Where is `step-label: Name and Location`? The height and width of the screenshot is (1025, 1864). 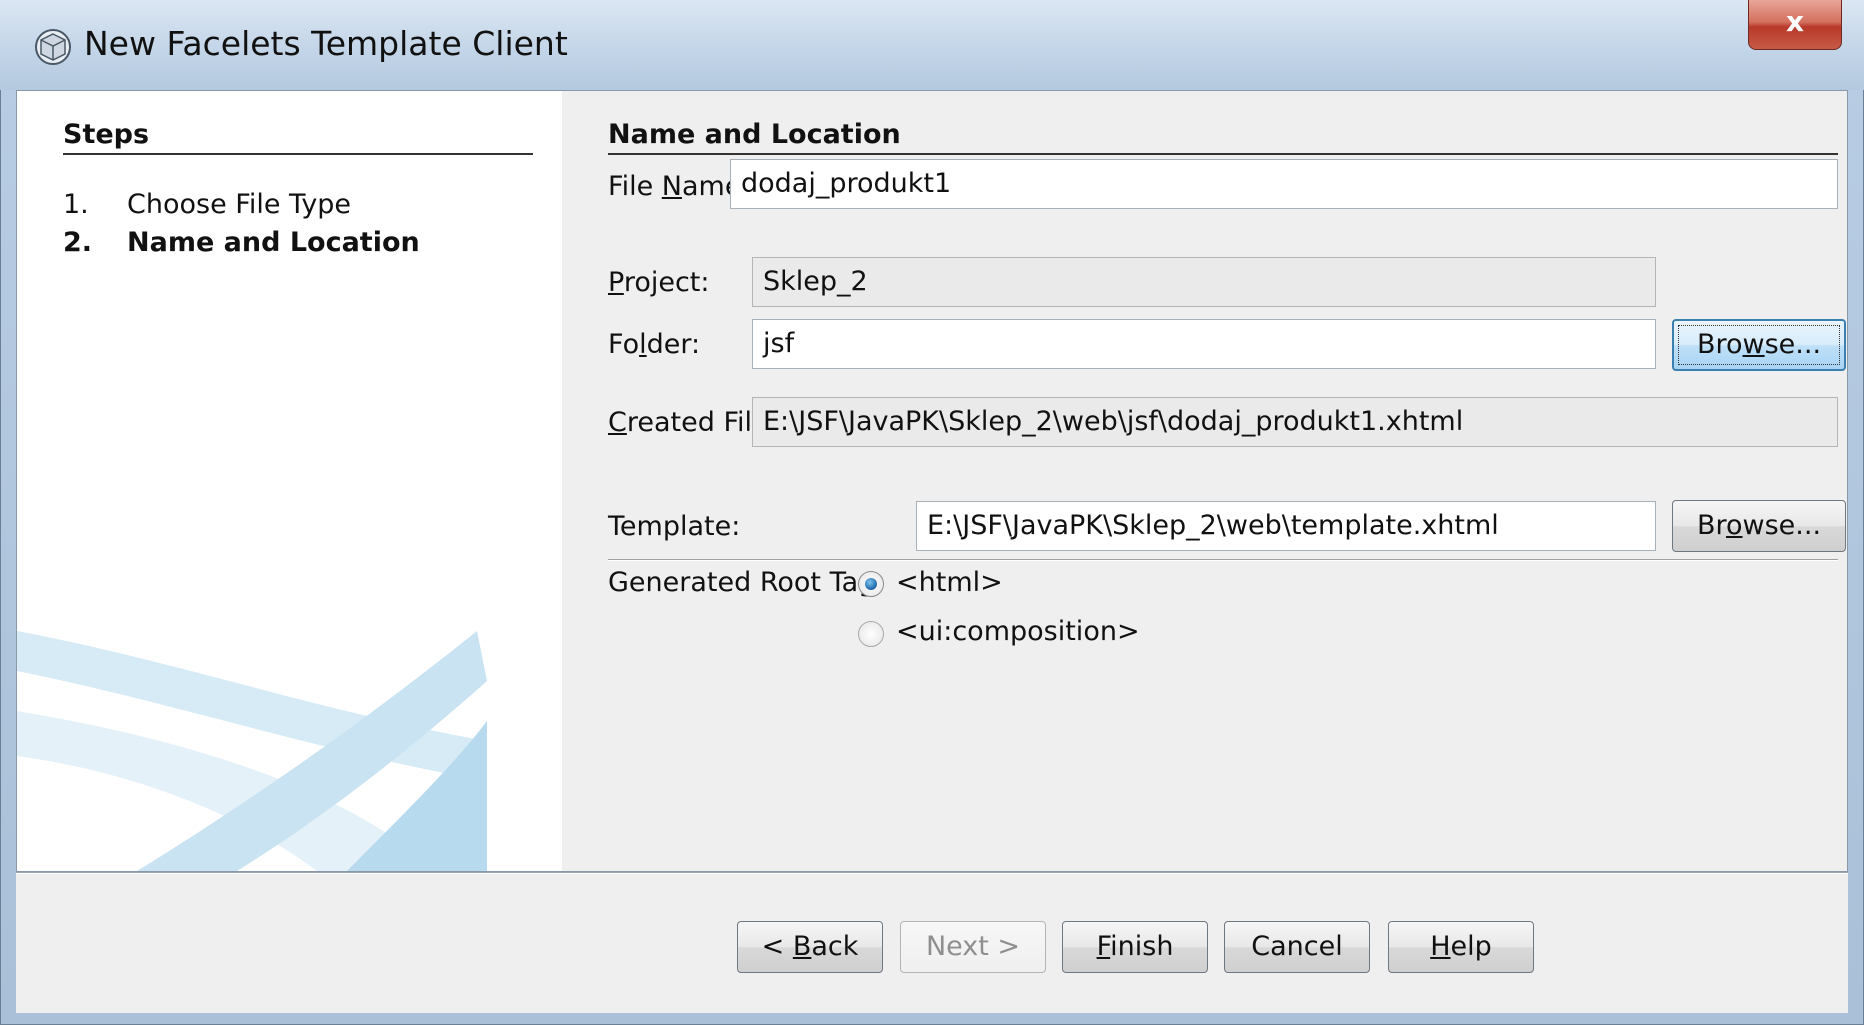
step-label: Name and Location is located at coordinates (273, 242).